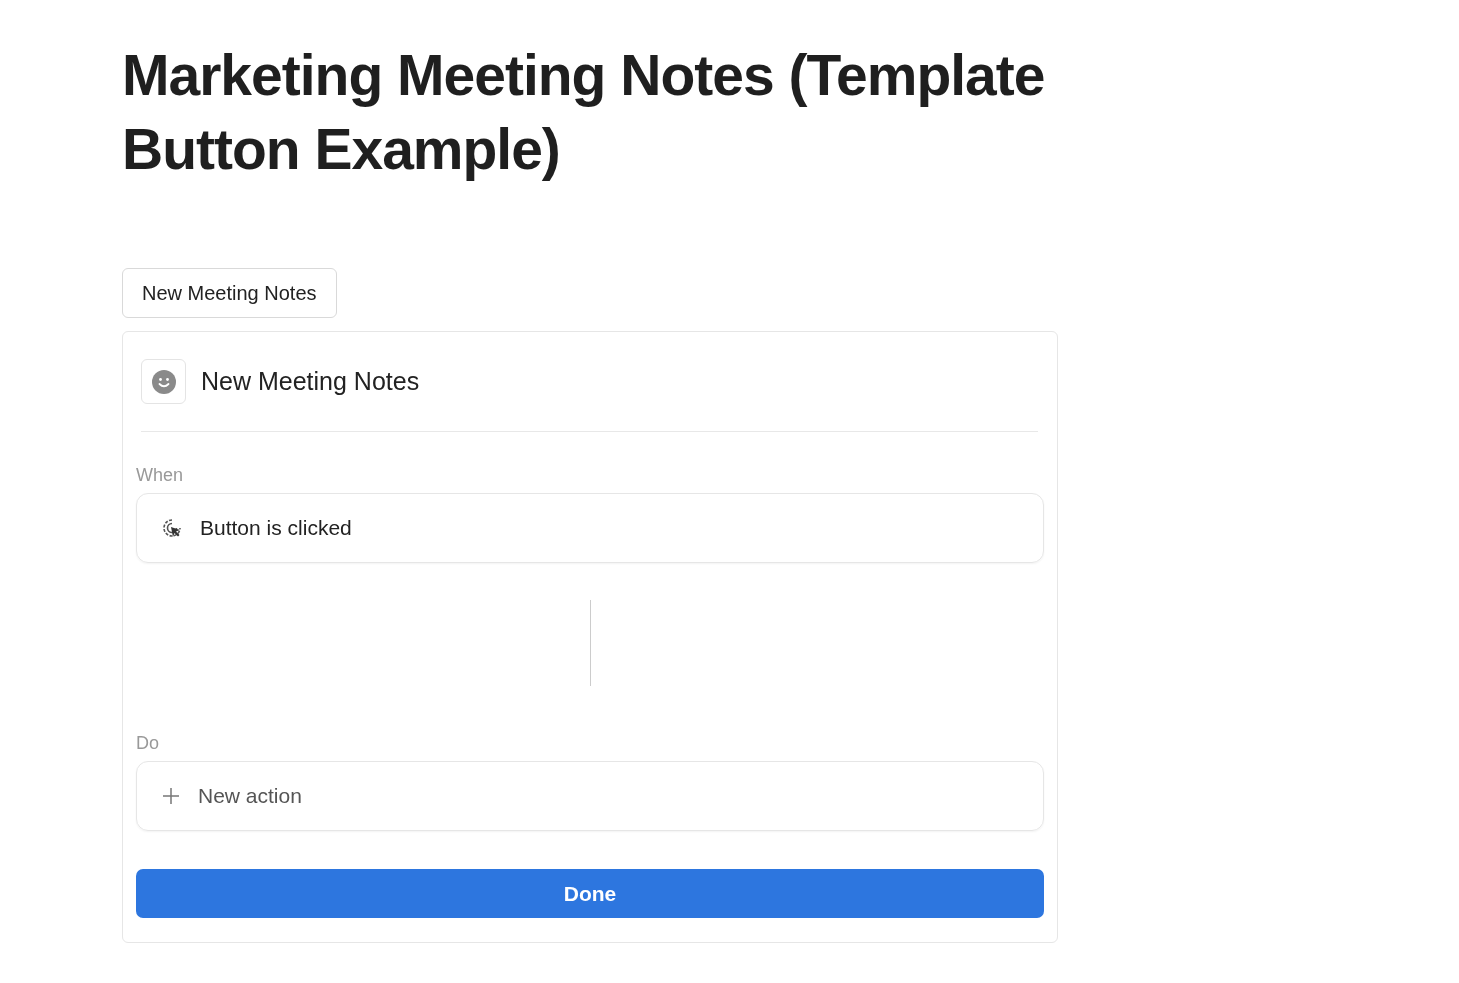 The height and width of the screenshot is (983, 1459). What do you see at coordinates (171, 796) in the screenshot?
I see `plus-icon` at bounding box center [171, 796].